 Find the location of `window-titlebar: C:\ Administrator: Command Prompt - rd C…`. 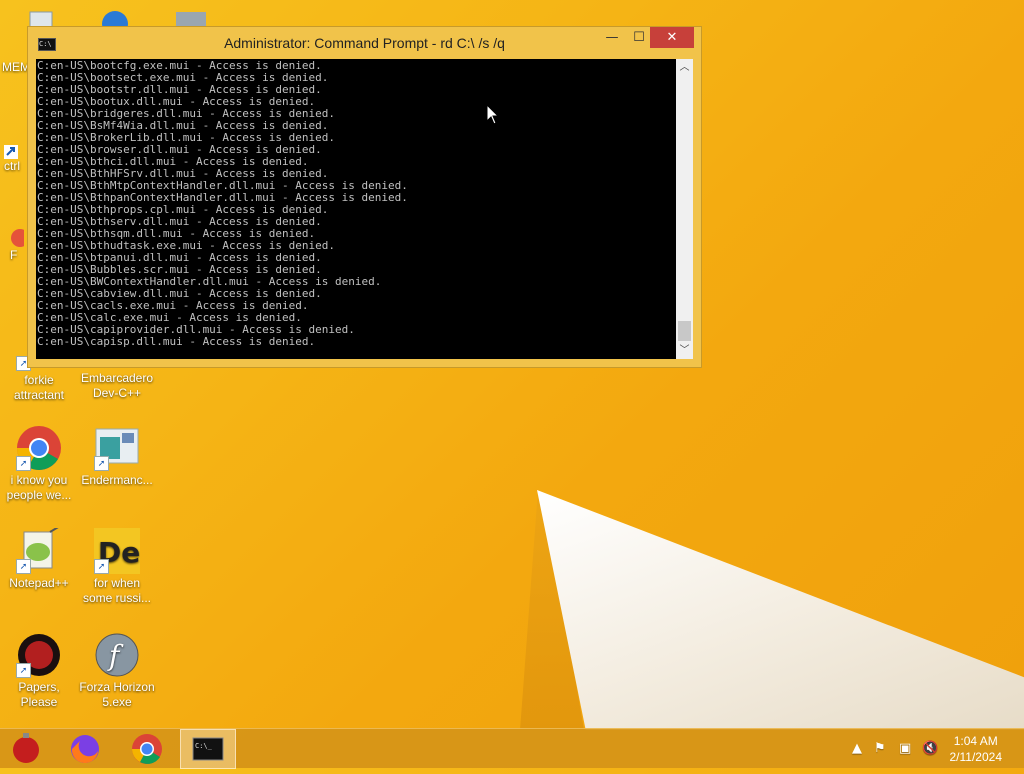

window-titlebar: C:\ Administrator: Command Prompt - rd C… is located at coordinates (364, 43).